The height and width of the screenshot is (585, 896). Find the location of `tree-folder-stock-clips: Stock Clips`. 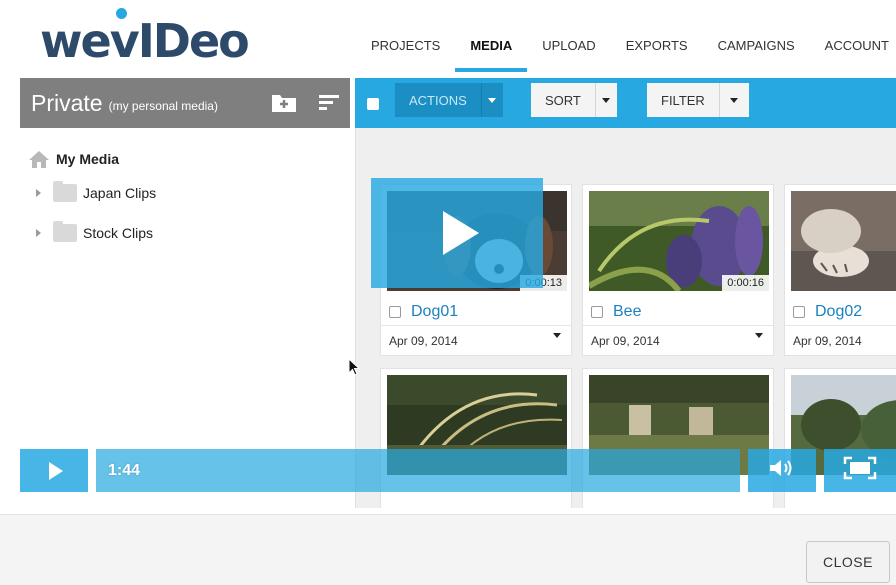

tree-folder-stock-clips: Stock Clips is located at coordinates (96, 232).